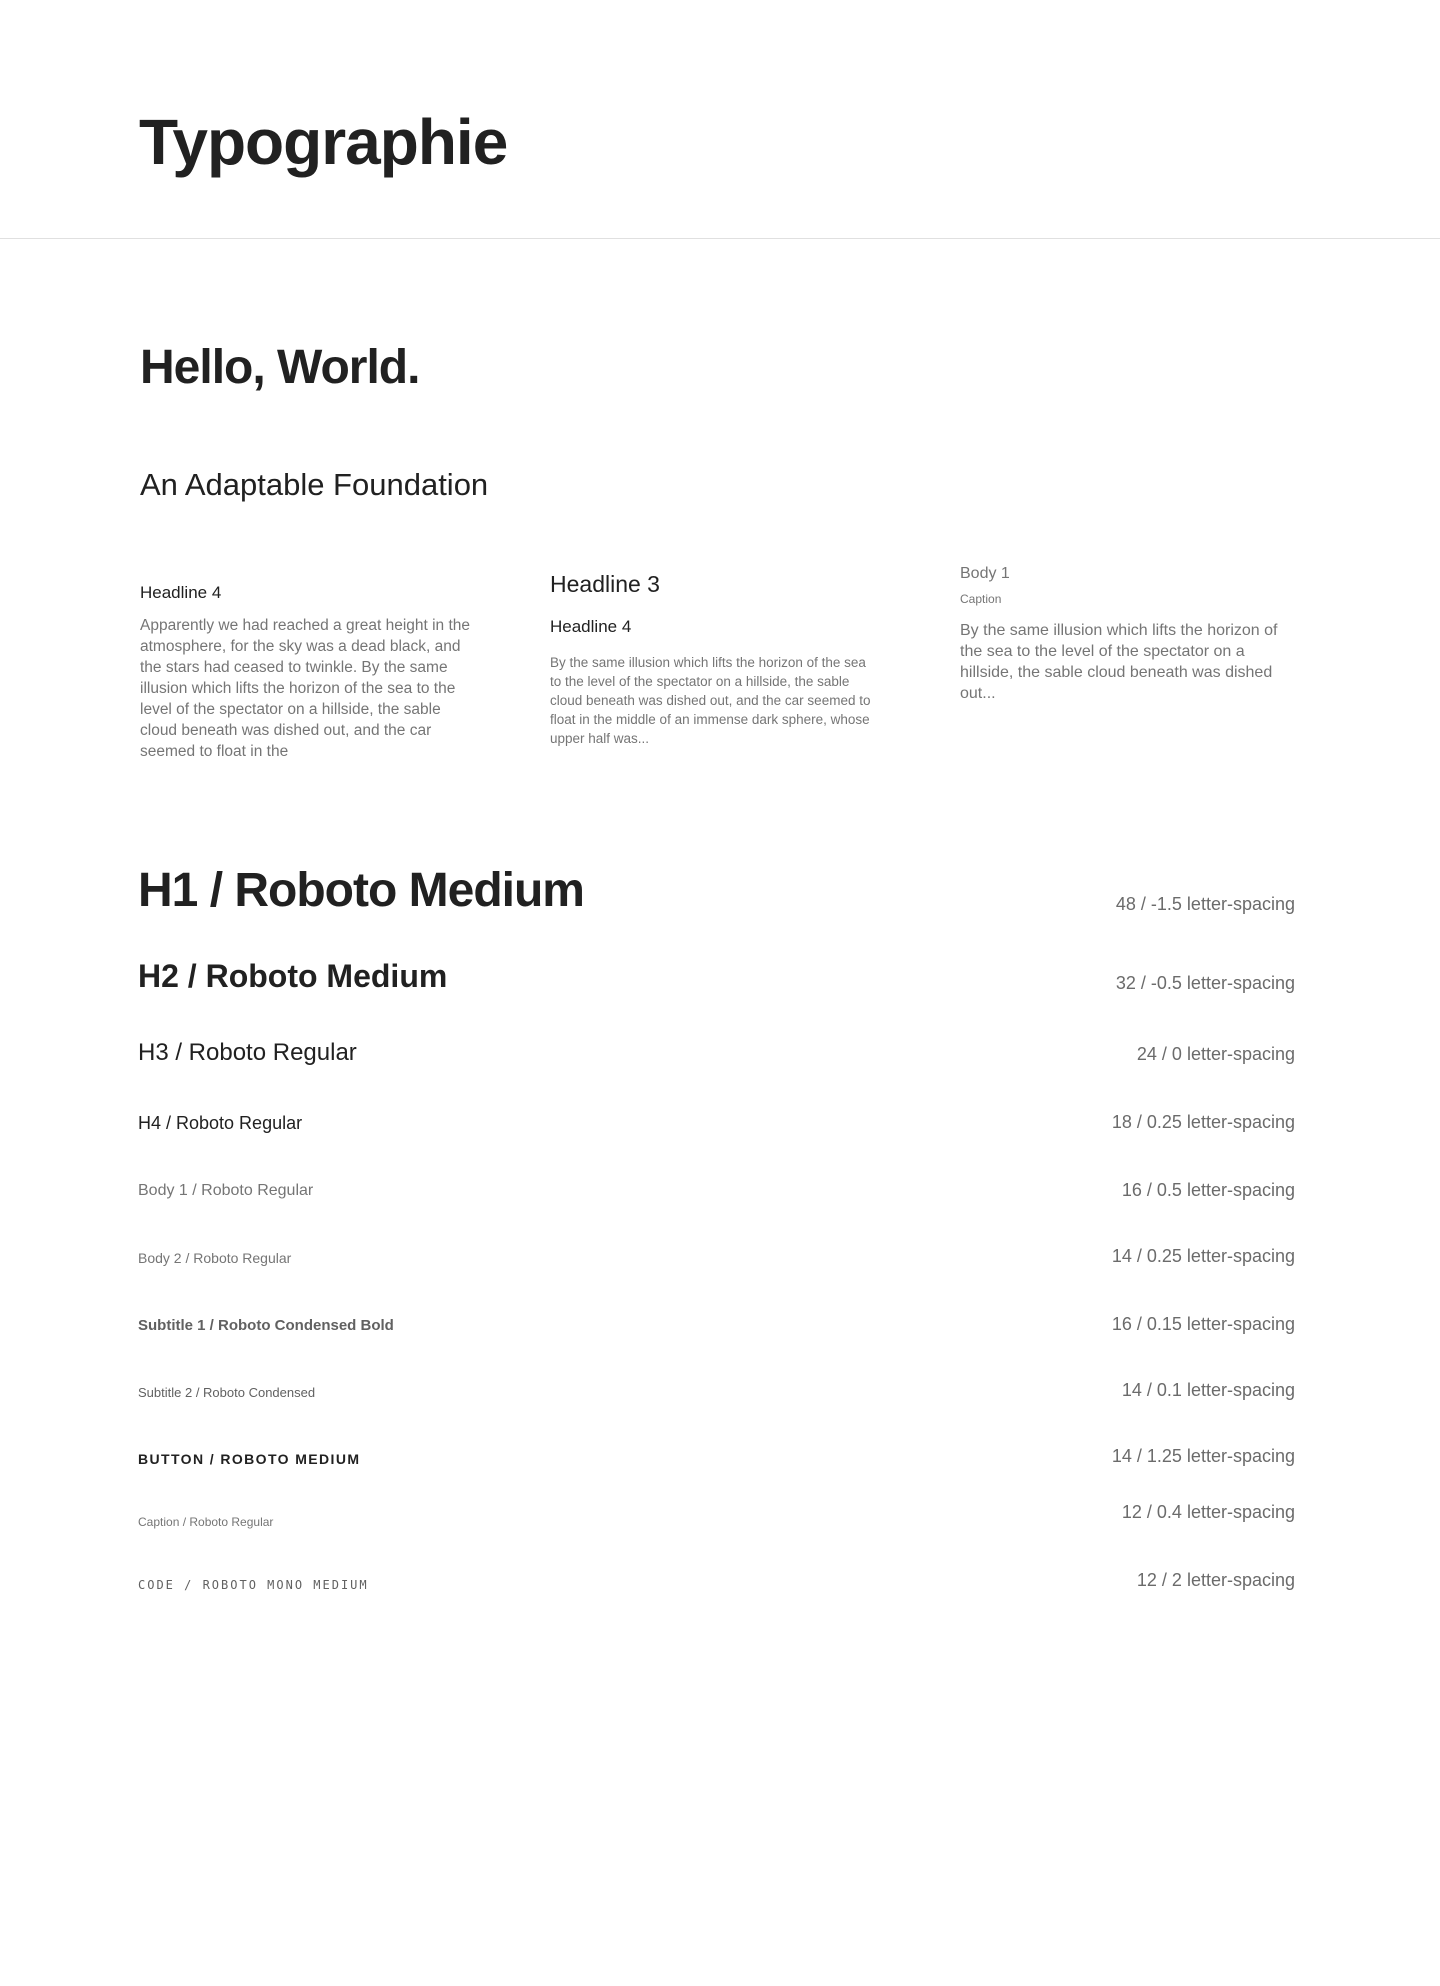 This screenshot has height=1986, width=1440. Describe the element at coordinates (293, 976) in the screenshot. I see `type-scale-name-h2: H2 / Roboto Medium` at that location.